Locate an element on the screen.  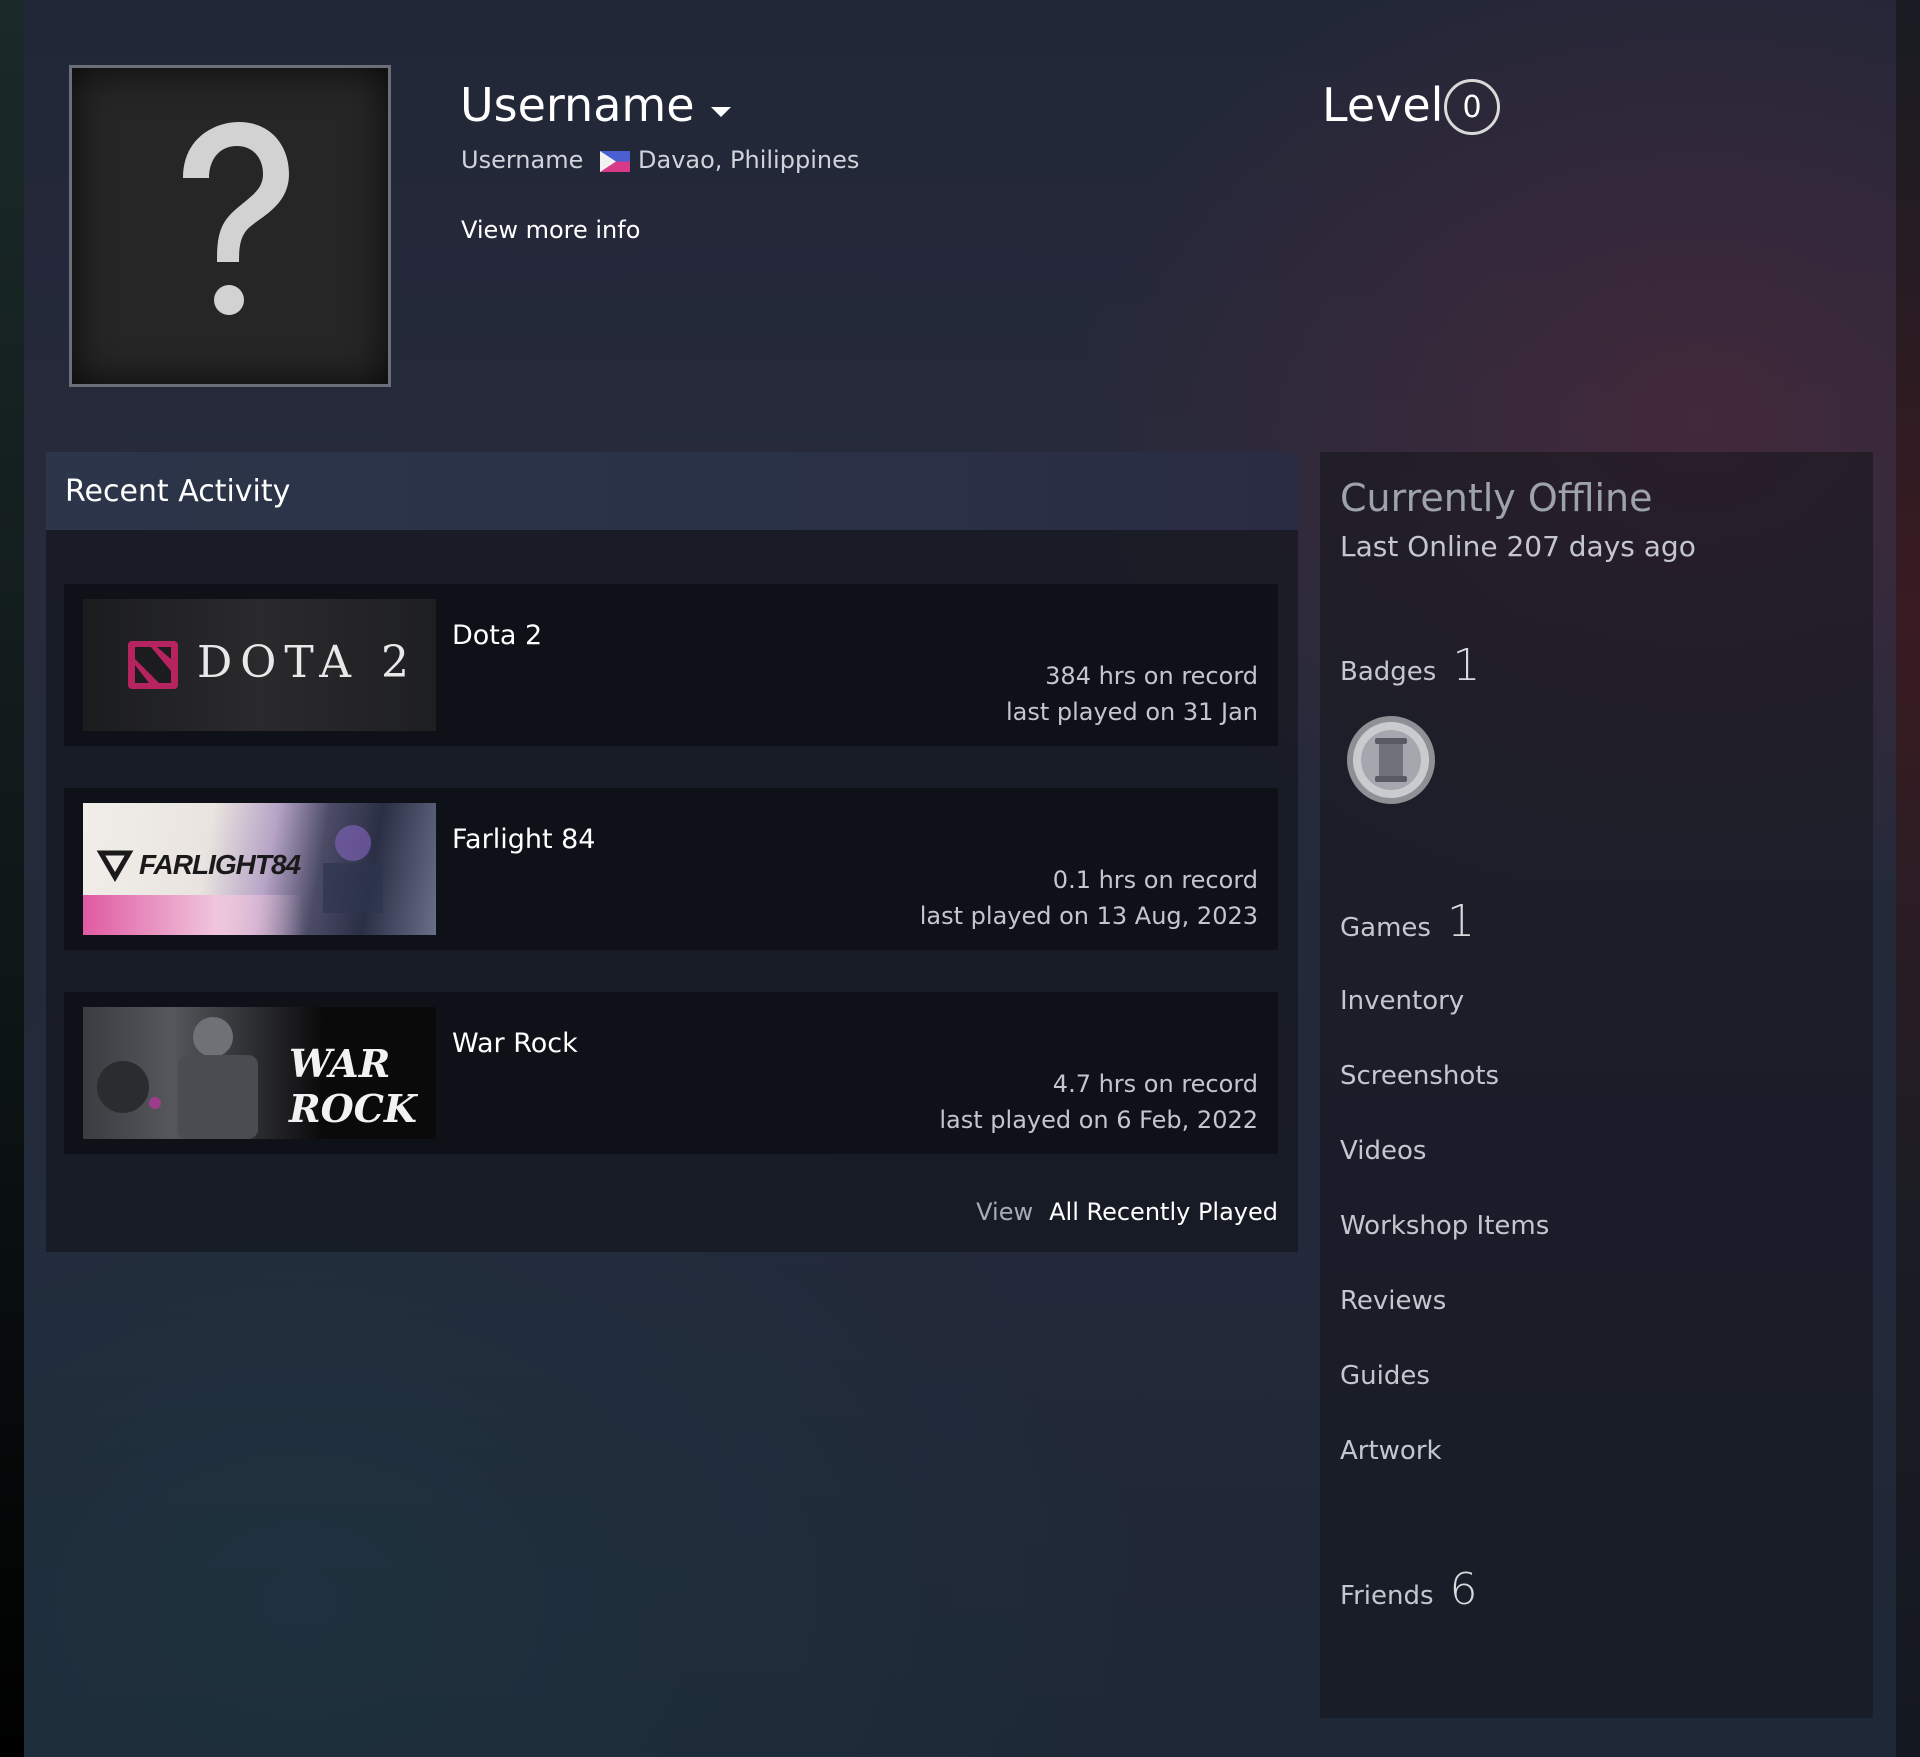
guides-link: Guides is located at coordinates (1385, 1376).